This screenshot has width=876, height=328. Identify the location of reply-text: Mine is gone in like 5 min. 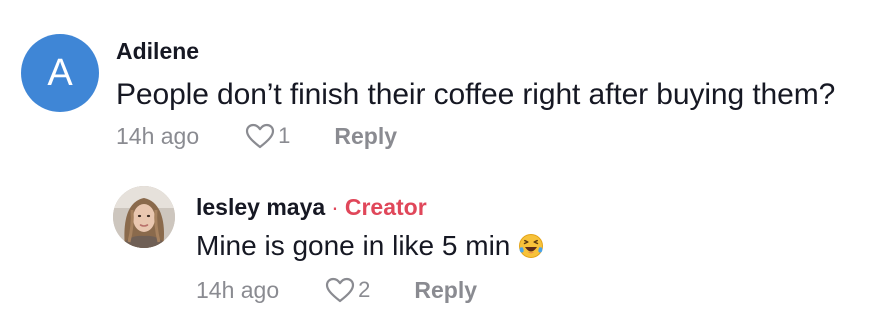
(370, 246).